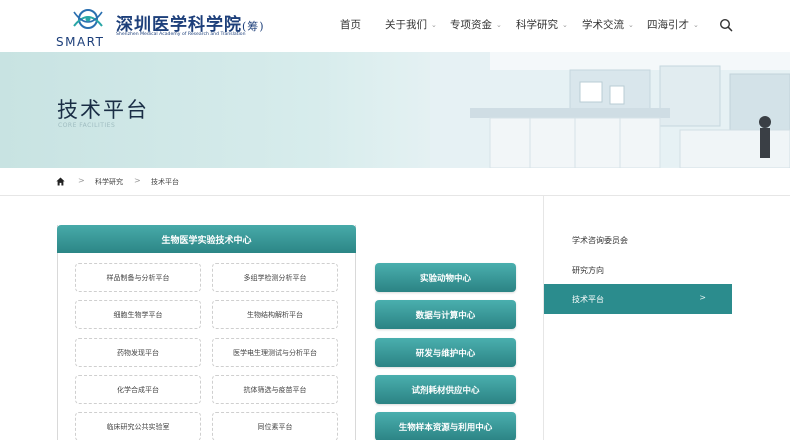  What do you see at coordinates (445, 352) in the screenshot?
I see `center-button-rd: 研发与维护中心` at bounding box center [445, 352].